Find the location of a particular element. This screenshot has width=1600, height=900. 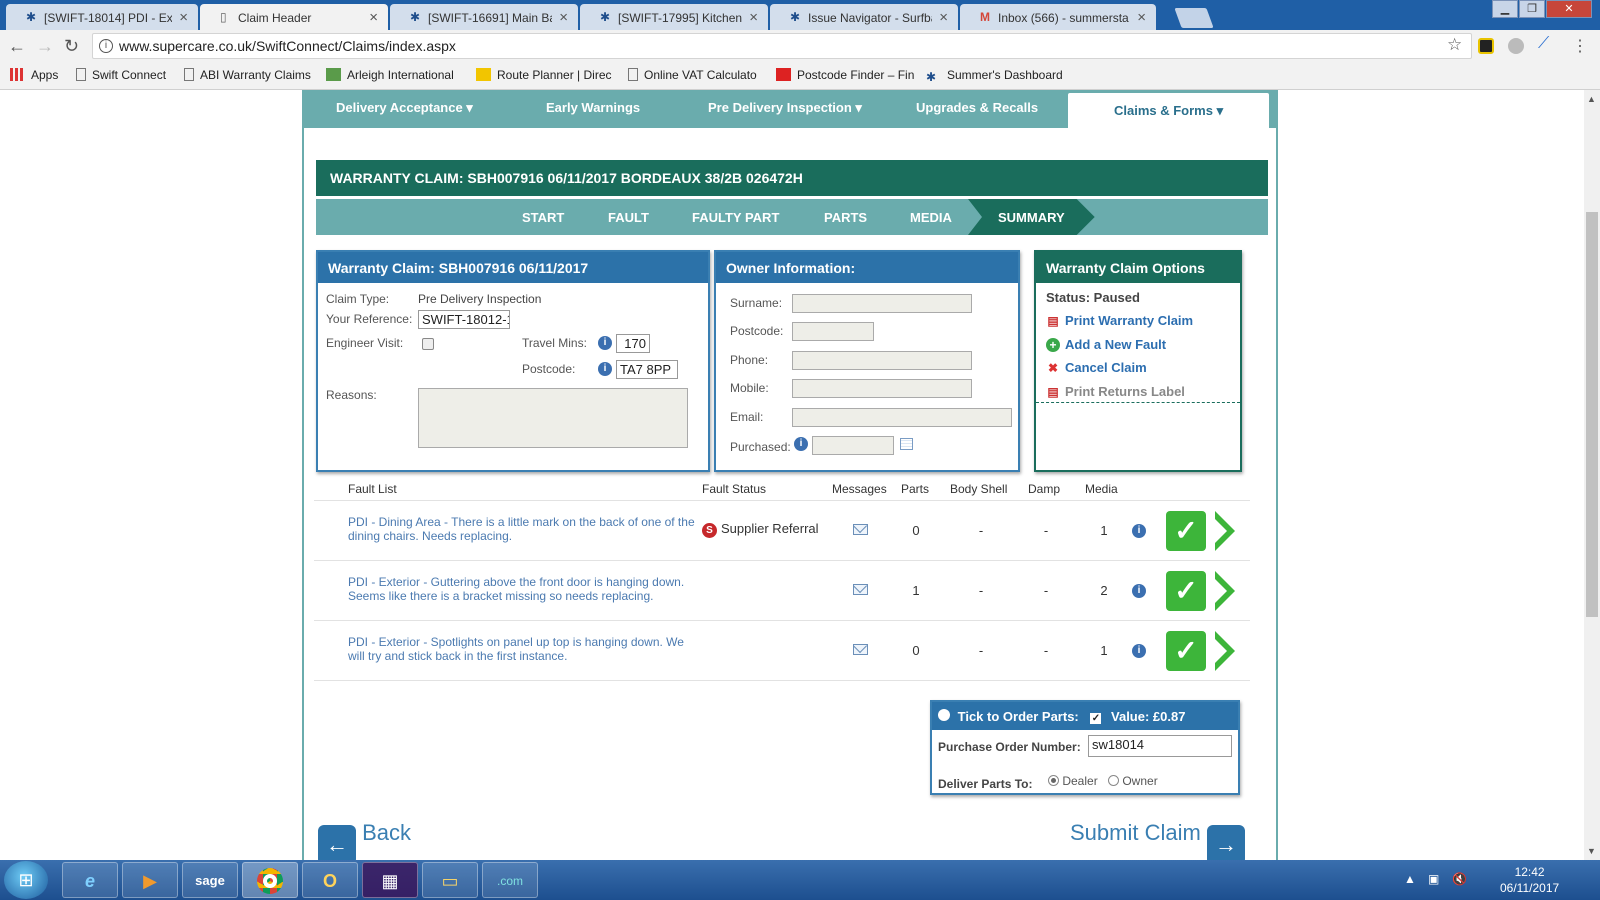

app-icon: .com is located at coordinates (510, 880).